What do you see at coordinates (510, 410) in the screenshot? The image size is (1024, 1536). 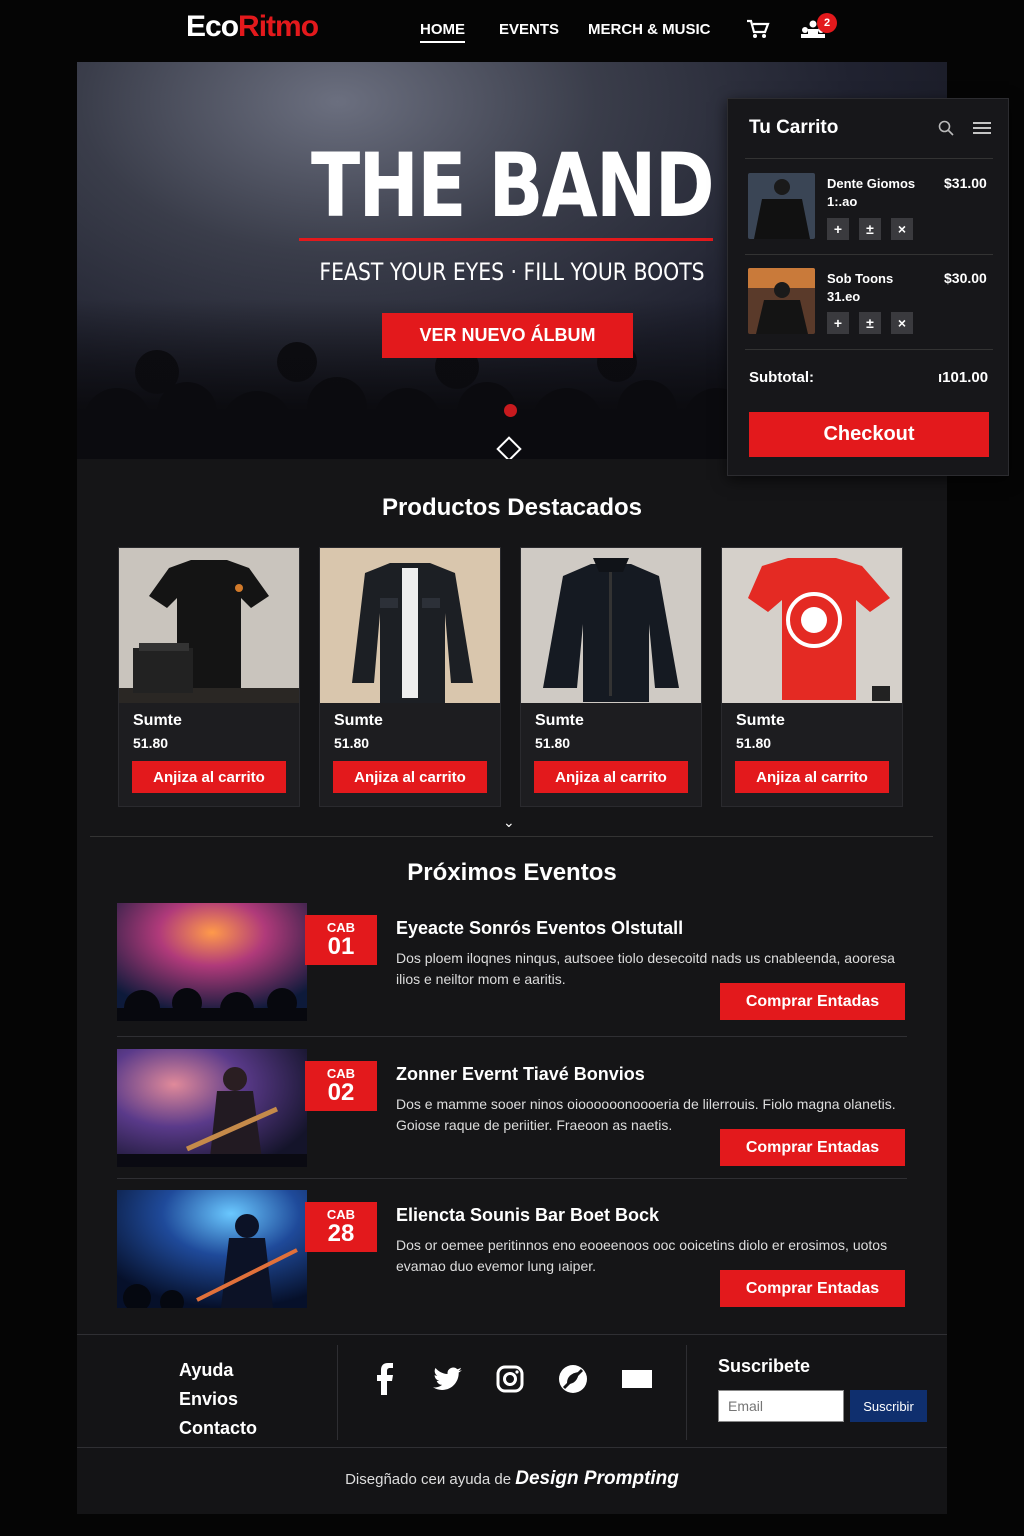 I see `carousel-dot` at bounding box center [510, 410].